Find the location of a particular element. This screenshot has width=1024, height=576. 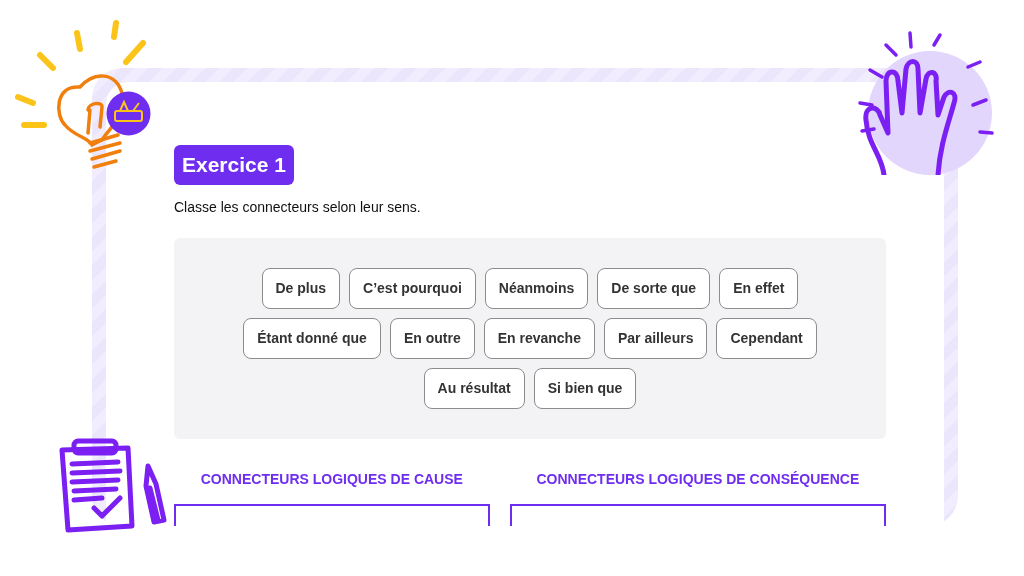

connector-chip: Cependant is located at coordinates (766, 338).